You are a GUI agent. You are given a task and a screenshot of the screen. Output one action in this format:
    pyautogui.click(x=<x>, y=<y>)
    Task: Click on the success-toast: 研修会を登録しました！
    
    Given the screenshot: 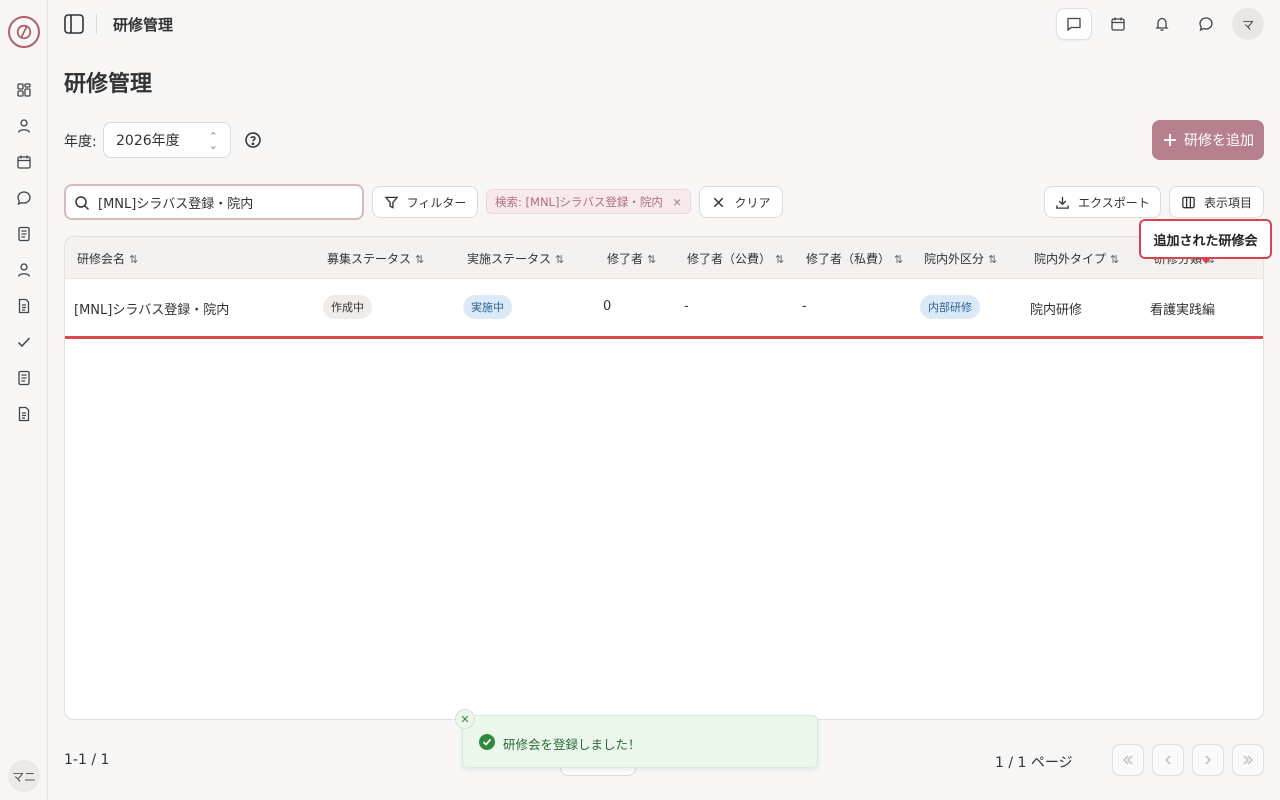 What is the action you would take?
    pyautogui.click(x=640, y=741)
    